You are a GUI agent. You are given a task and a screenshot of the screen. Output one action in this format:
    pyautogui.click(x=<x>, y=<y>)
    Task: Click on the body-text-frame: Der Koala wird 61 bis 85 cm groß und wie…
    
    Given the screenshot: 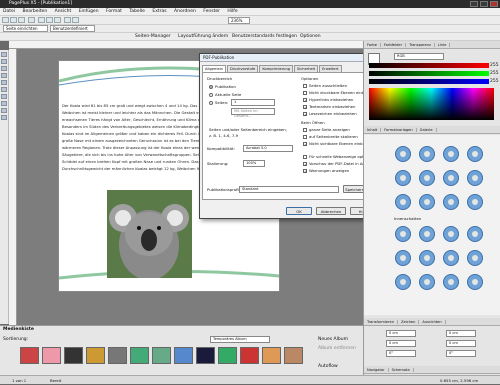 What is the action you would take?
    pyautogui.click(x=136, y=137)
    